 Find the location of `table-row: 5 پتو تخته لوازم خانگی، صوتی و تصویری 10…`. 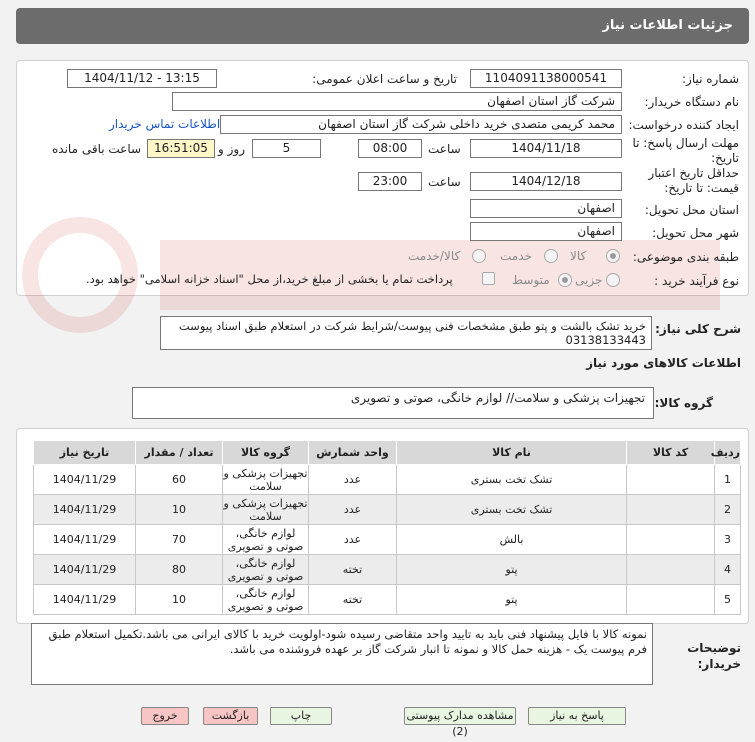

table-row: 5 پتو تخته لوازم خانگی، صوتی و تصویری 10… is located at coordinates (387, 599).